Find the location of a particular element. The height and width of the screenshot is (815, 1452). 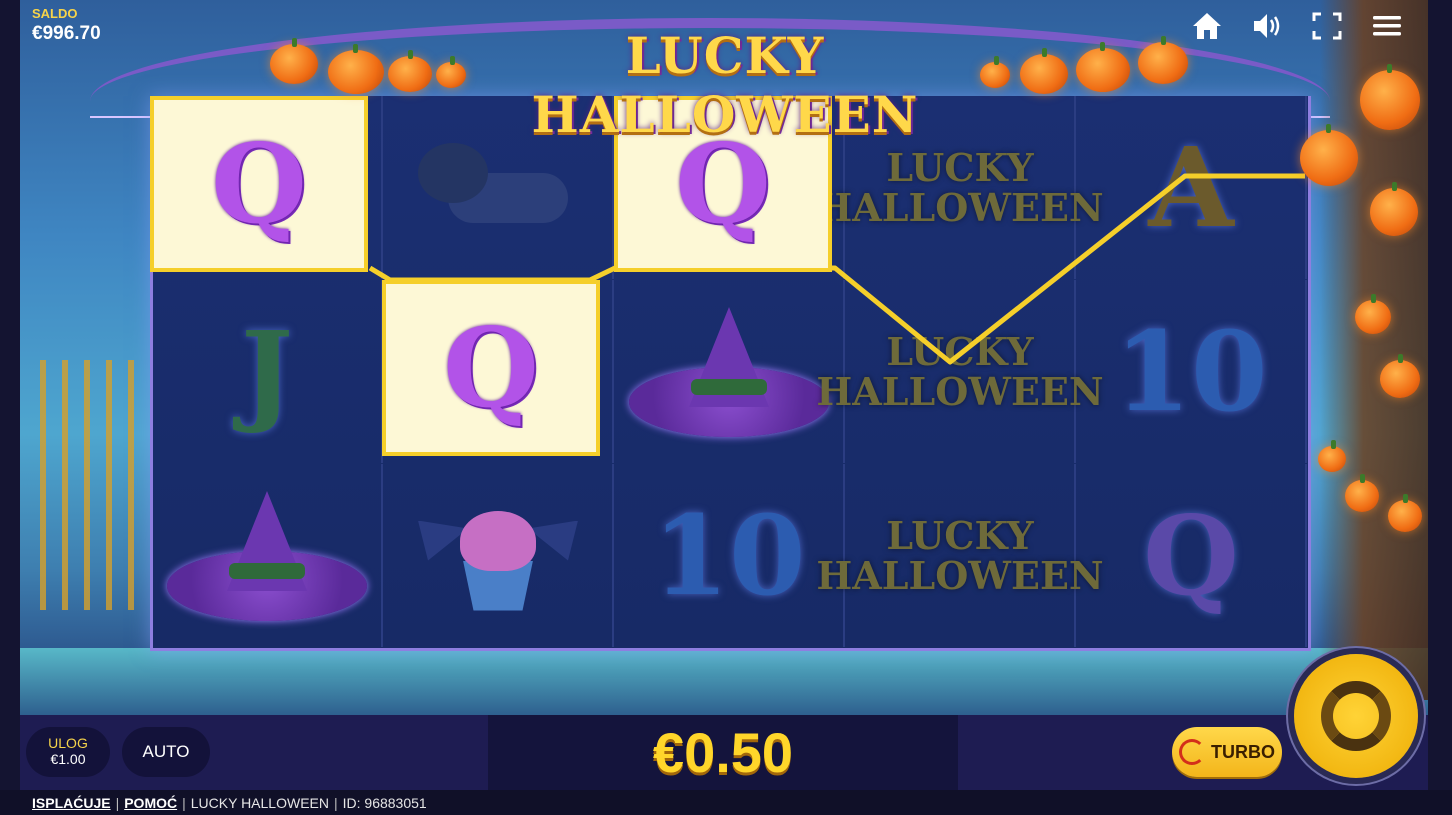

bet-value: €1.00 is located at coordinates (68, 759).